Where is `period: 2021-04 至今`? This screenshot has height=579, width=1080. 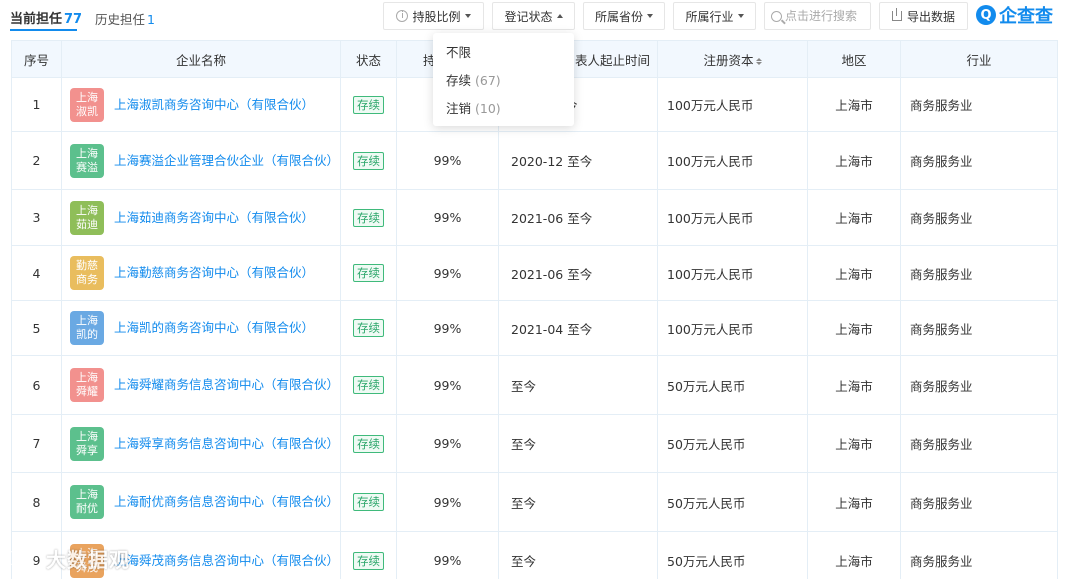 period: 2021-04 至今 is located at coordinates (578, 328).